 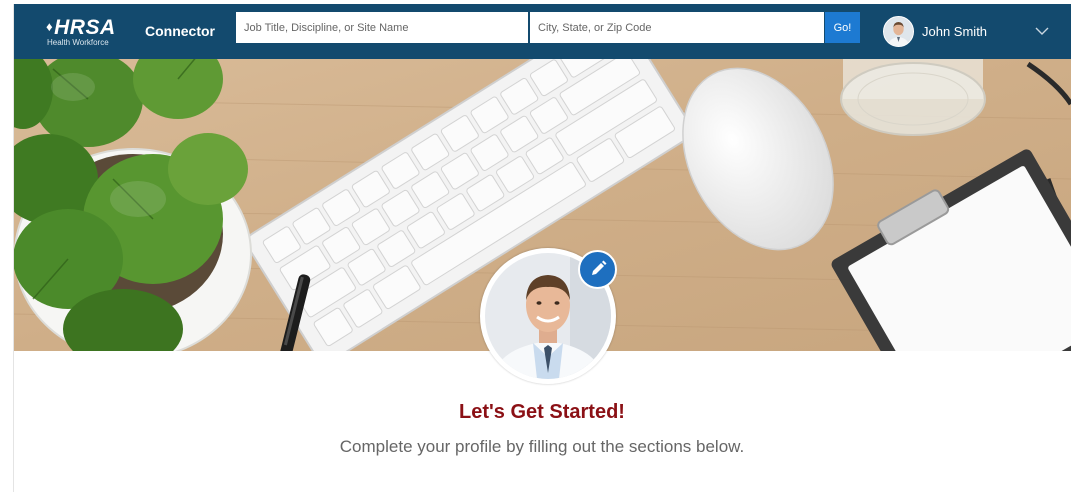 I want to click on user-name: John Smith, so click(x=955, y=31).